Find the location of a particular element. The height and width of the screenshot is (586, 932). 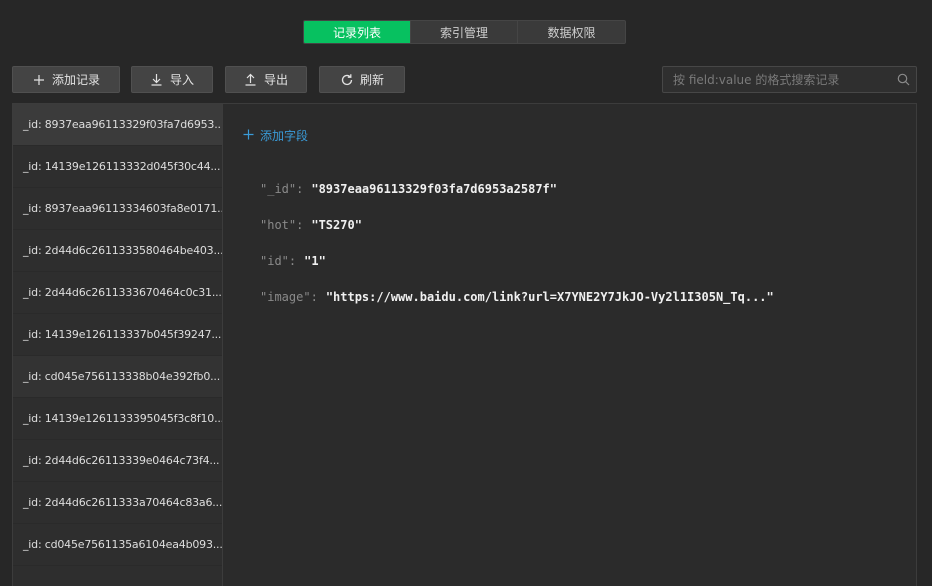

field-value: "TS270" is located at coordinates (336, 225).